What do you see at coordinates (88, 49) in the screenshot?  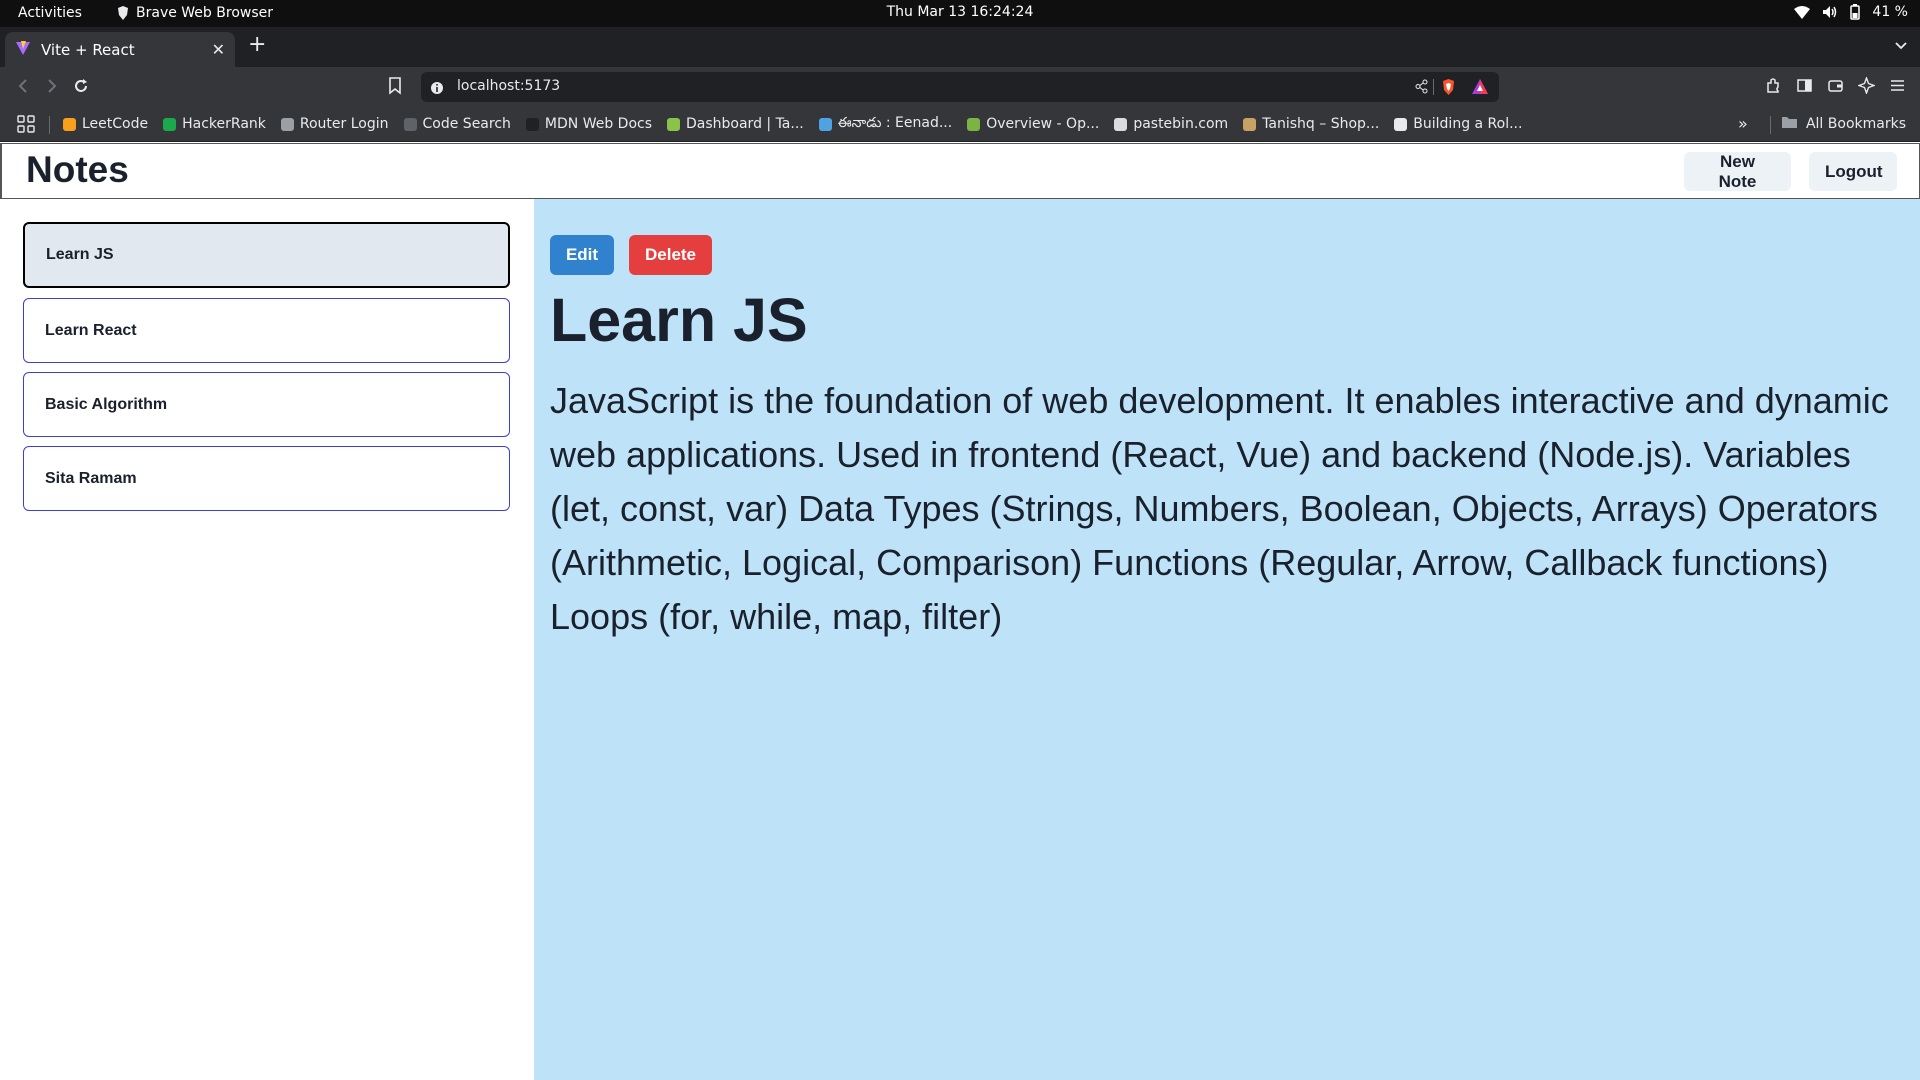 I see `tab-title: Vite + React` at bounding box center [88, 49].